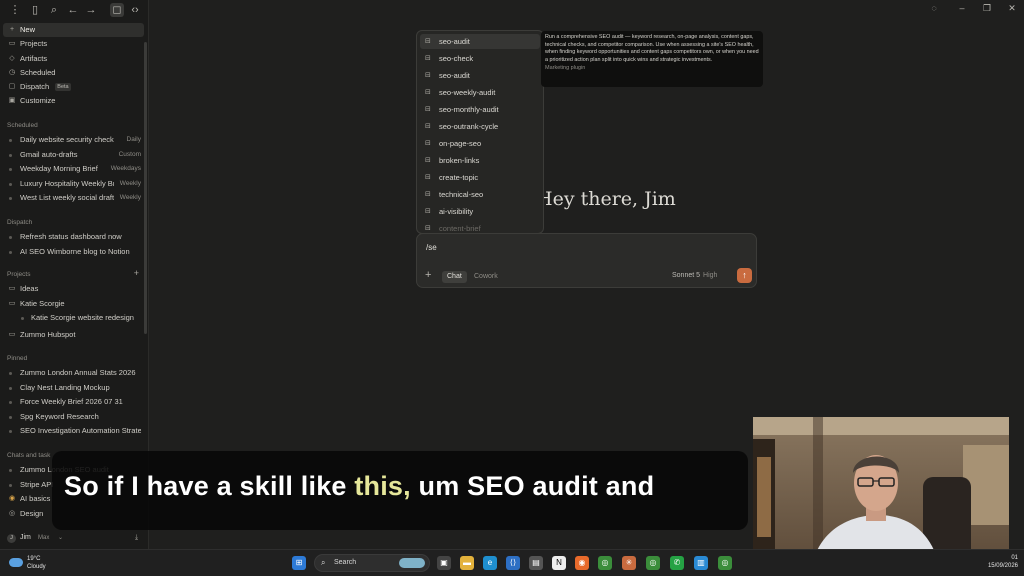  Describe the element at coordinates (480, 160) in the screenshot. I see `skill-option-broken-links: ⊟ broken-links` at that location.